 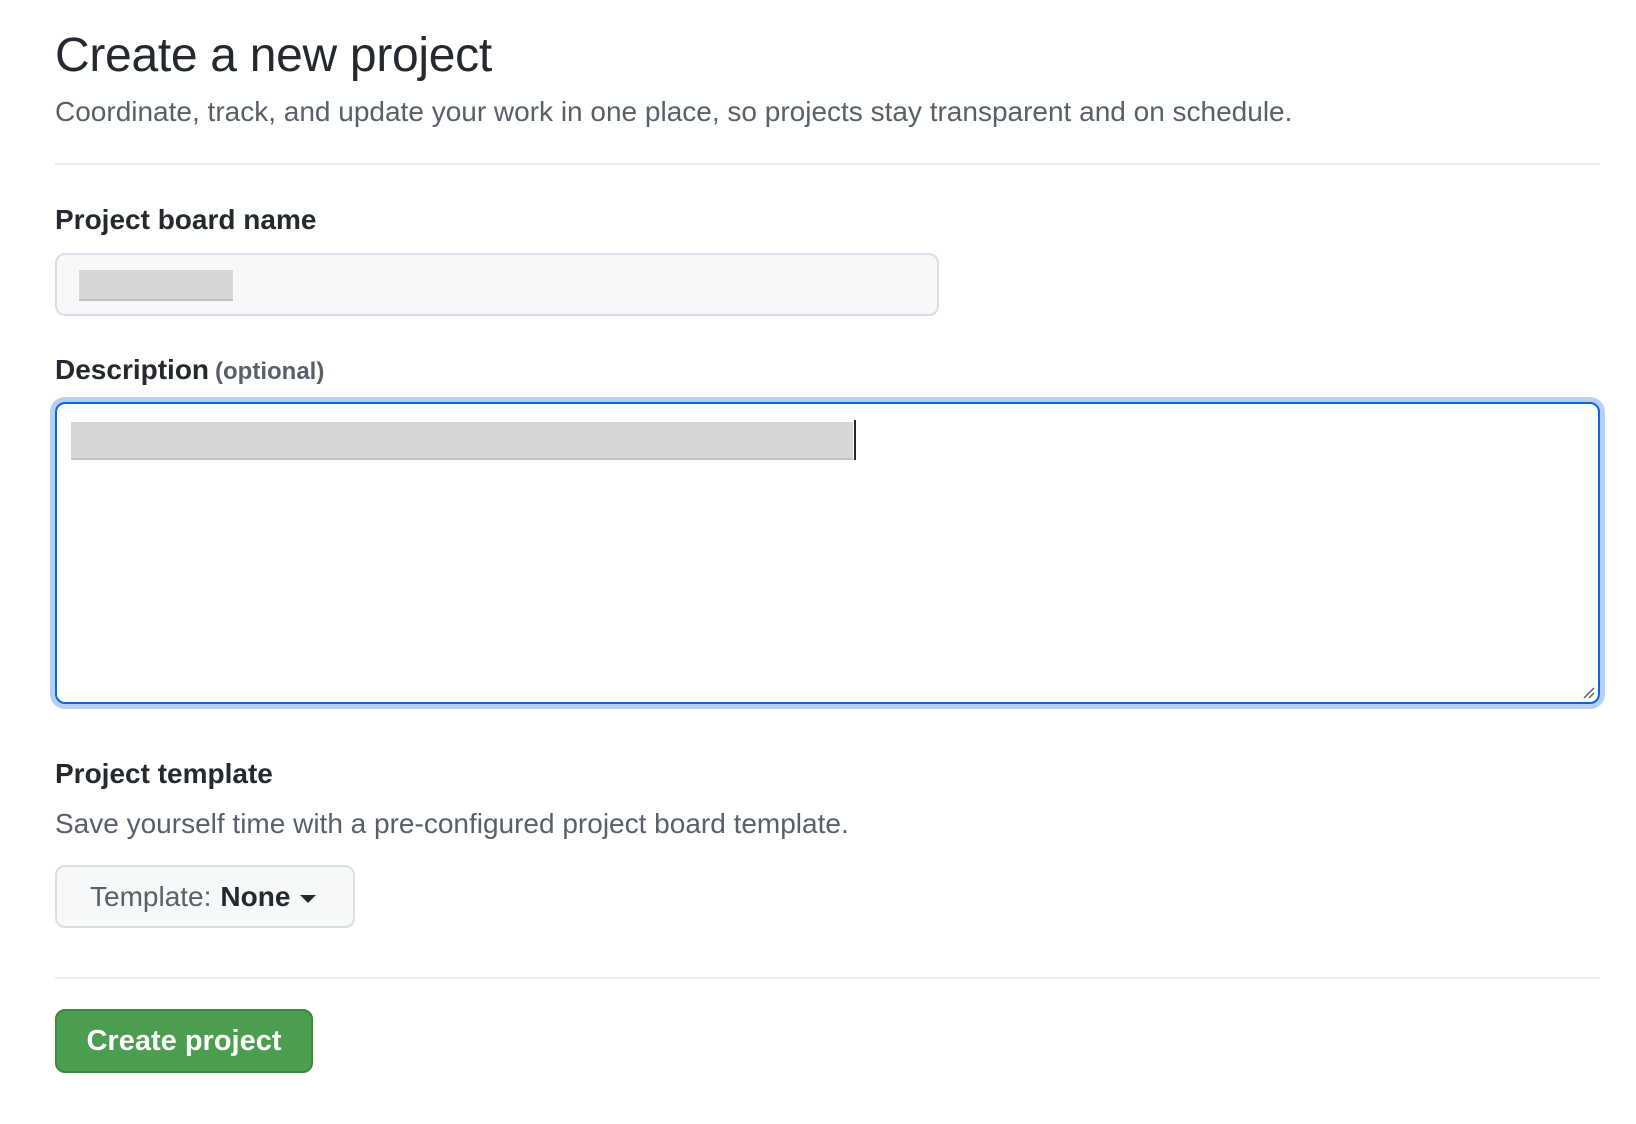 What do you see at coordinates (855, 440) in the screenshot?
I see `text-cursor` at bounding box center [855, 440].